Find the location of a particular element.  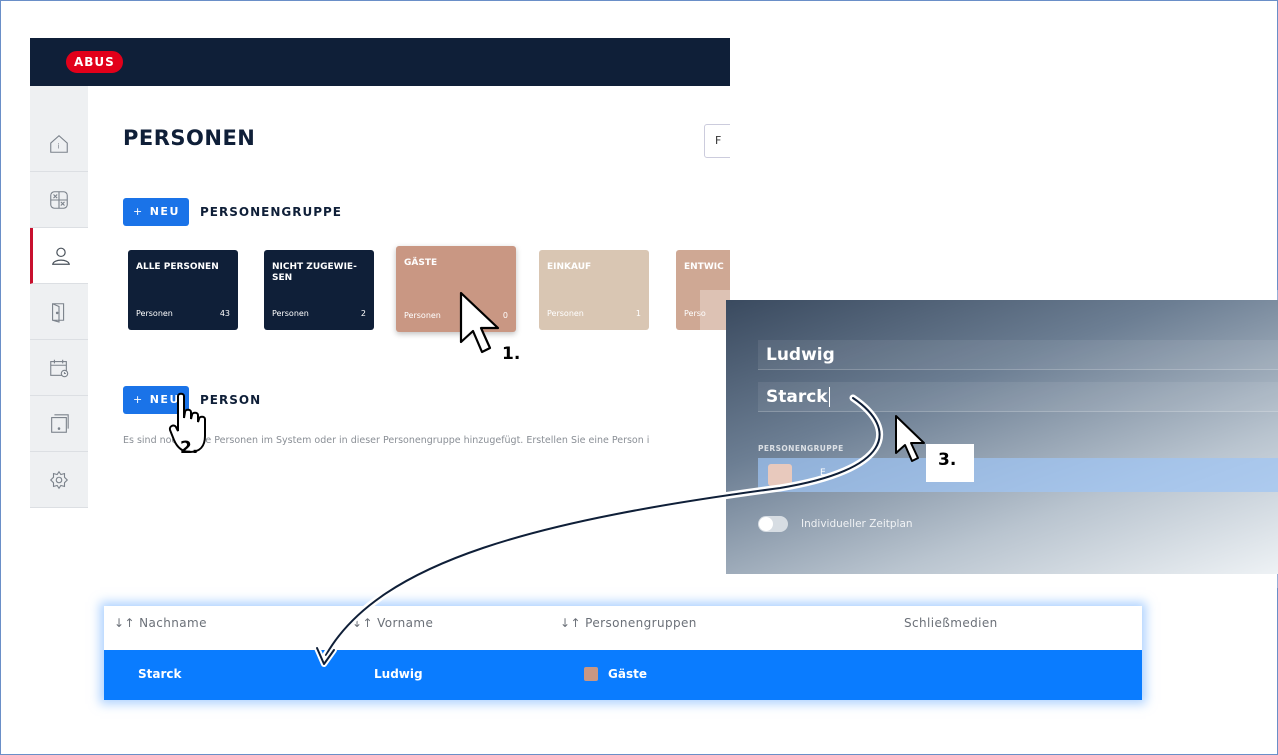

step-label-2: 2. is located at coordinates (189, 448).